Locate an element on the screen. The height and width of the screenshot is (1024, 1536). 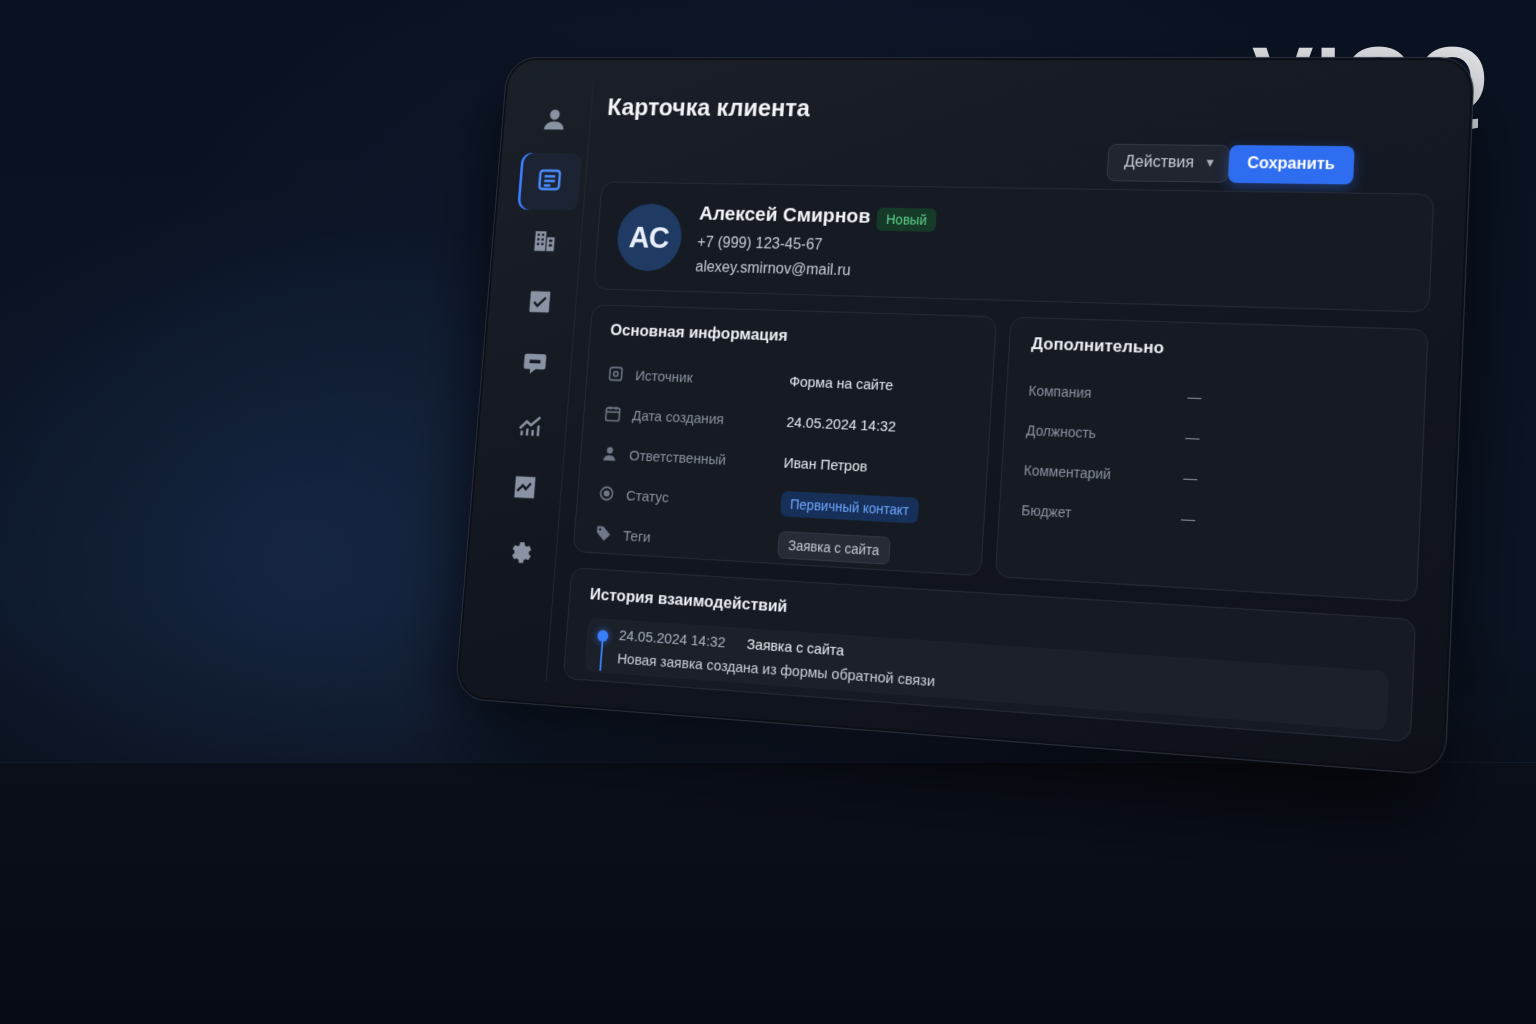
card-icon is located at coordinates (549, 181).